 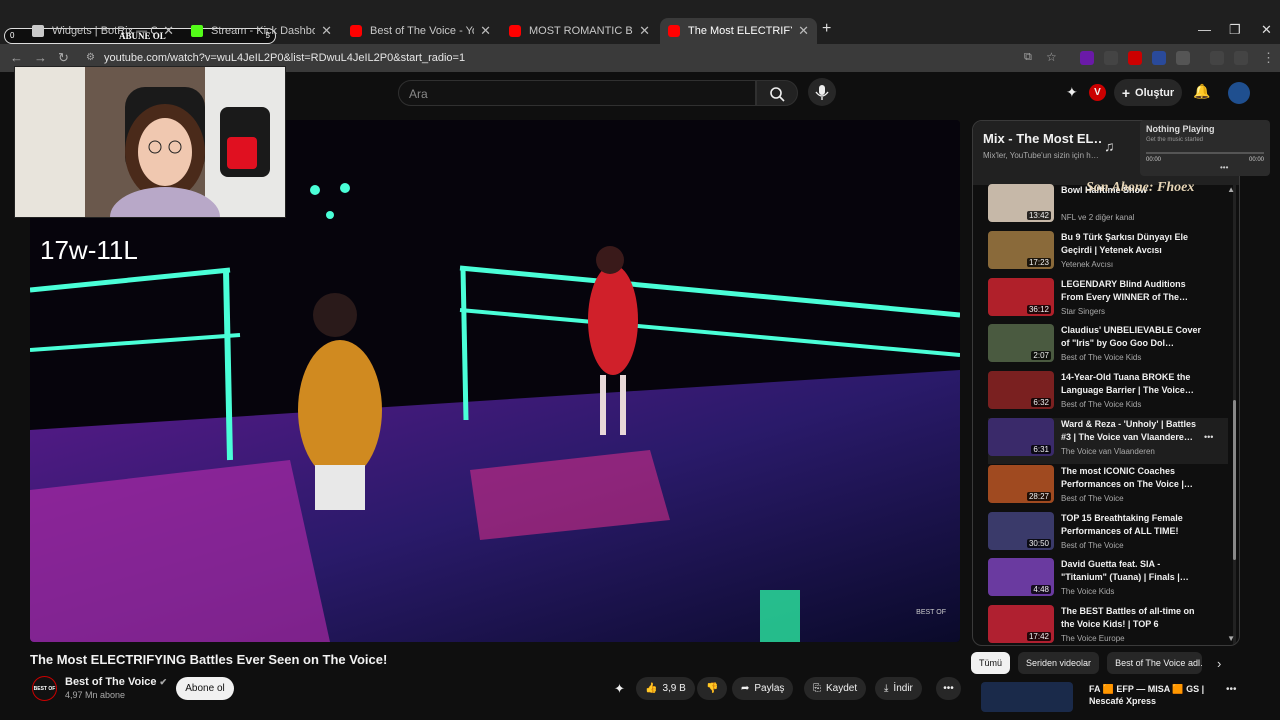 What do you see at coordinates (1231, 189) in the screenshot?
I see `scroll-up-icon: ▲` at bounding box center [1231, 189].